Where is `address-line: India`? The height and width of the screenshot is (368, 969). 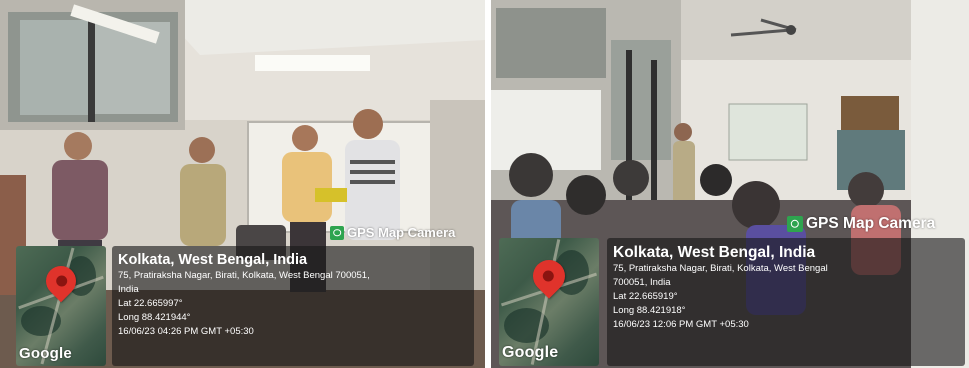
address-line: India is located at coordinates (128, 289).